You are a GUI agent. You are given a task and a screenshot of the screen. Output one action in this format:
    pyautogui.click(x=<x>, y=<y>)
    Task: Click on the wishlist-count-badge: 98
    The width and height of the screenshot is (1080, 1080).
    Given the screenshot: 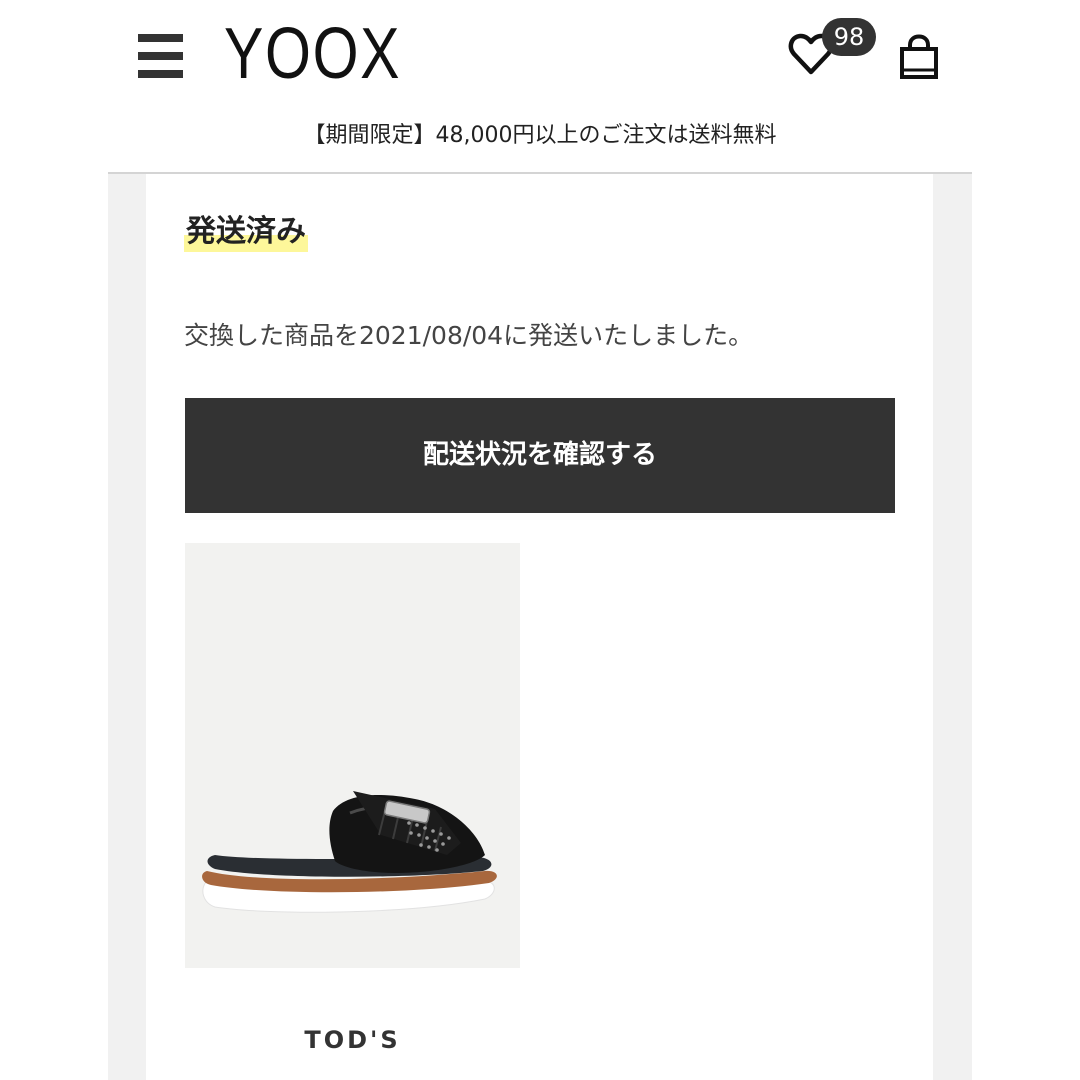 What is the action you would take?
    pyautogui.click(x=849, y=37)
    